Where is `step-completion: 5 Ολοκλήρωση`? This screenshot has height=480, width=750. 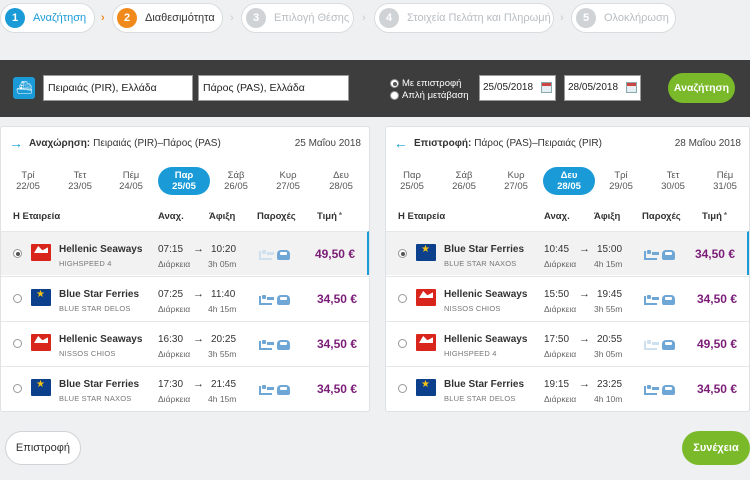 step-completion: 5 Ολοκλήρωση is located at coordinates (623, 18).